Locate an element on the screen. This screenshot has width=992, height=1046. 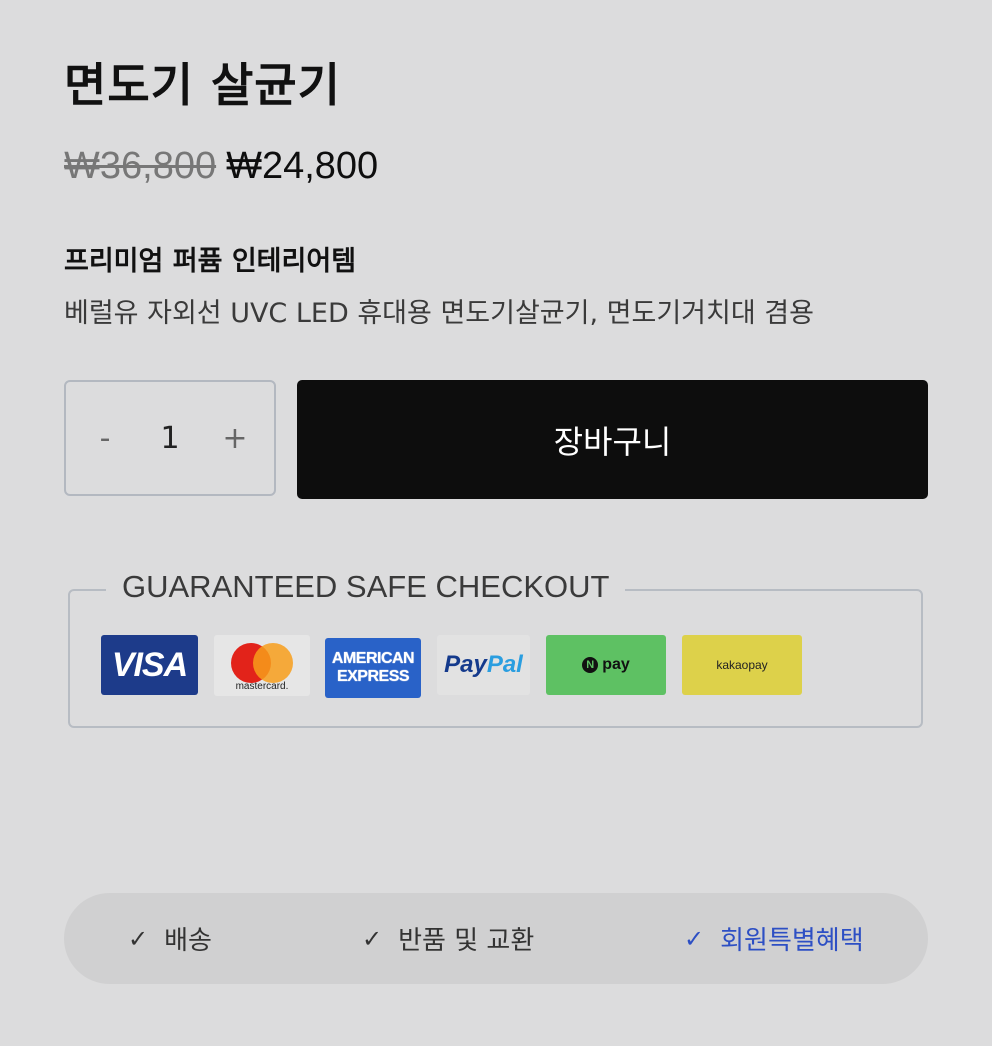
quantity-value: 1 is located at coordinates (169, 438).